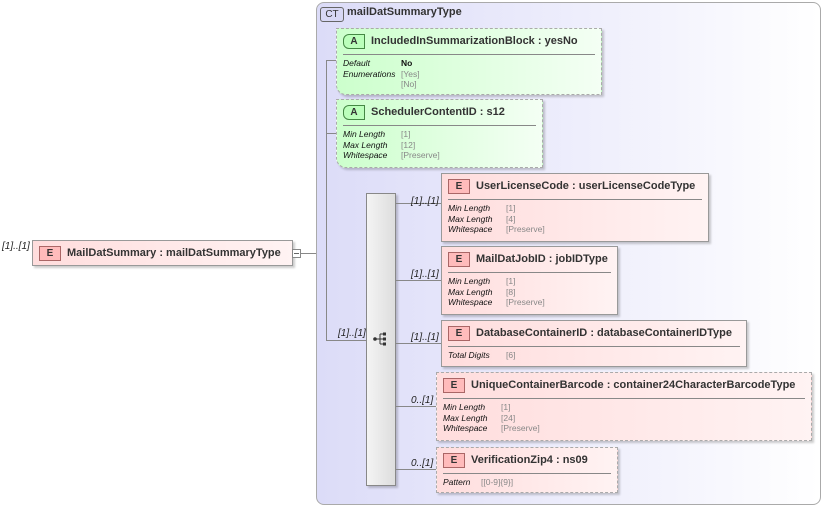  What do you see at coordinates (223, 253) in the screenshot?
I see `element-type: mailDatSummaryType` at bounding box center [223, 253].